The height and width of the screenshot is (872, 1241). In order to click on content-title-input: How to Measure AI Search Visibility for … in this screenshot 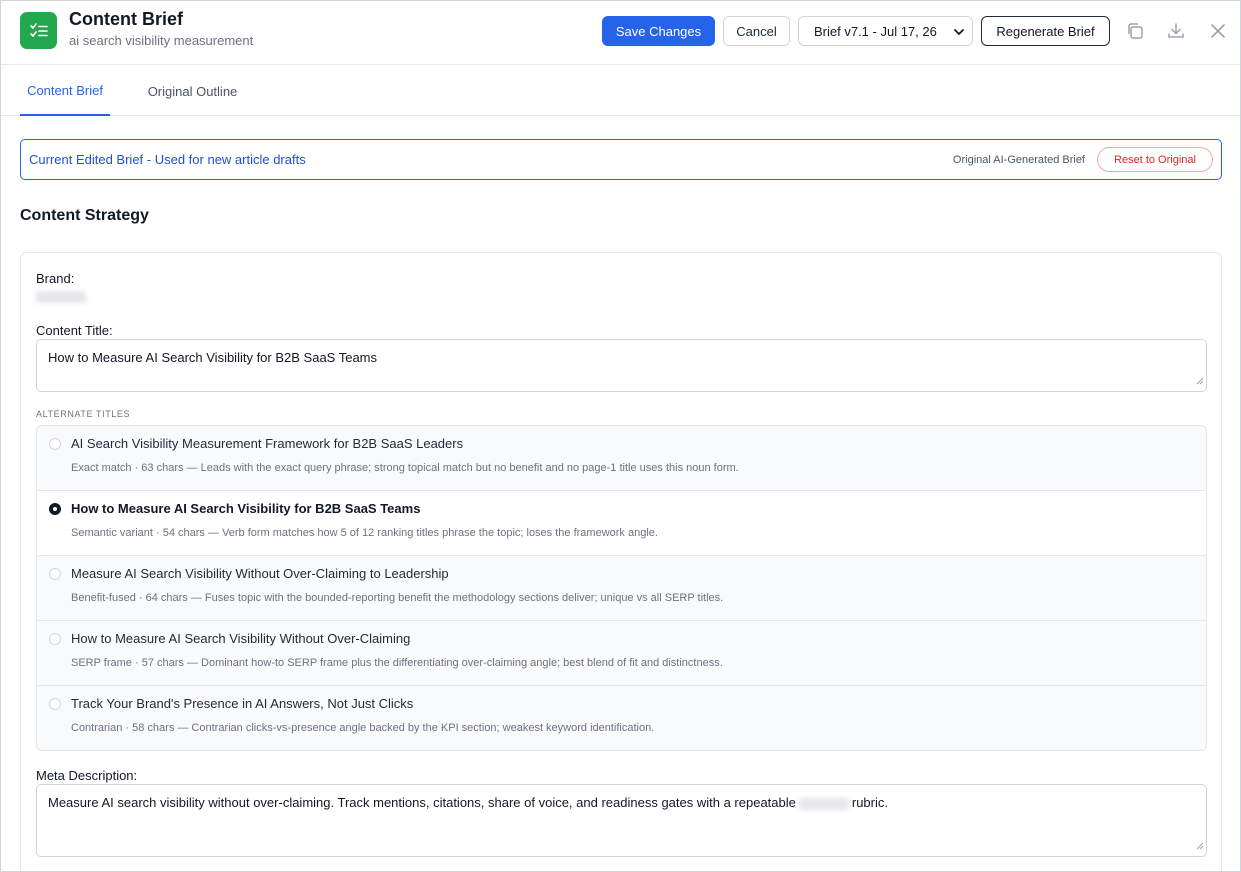, I will do `click(621, 365)`.